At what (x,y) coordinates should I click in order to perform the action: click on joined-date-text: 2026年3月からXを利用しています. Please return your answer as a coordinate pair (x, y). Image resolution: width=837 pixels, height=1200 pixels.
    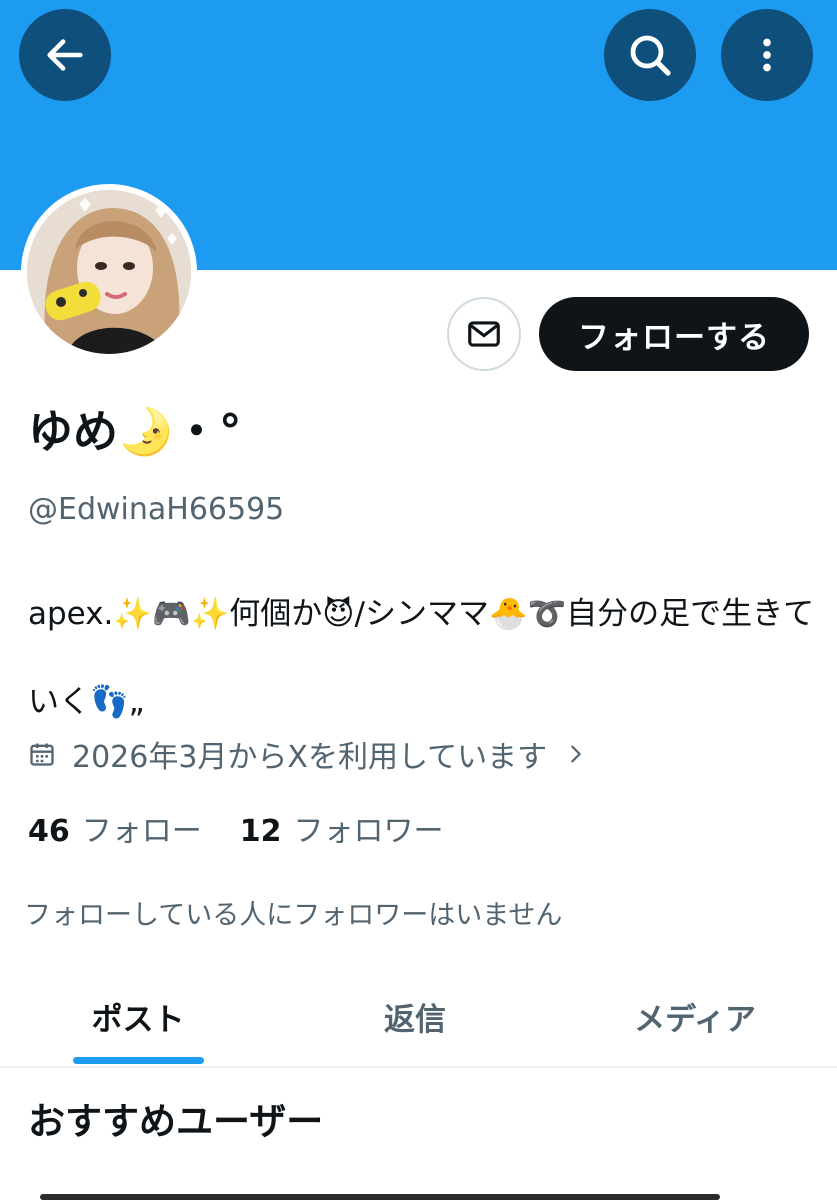
    Looking at the image, I should click on (310, 757).